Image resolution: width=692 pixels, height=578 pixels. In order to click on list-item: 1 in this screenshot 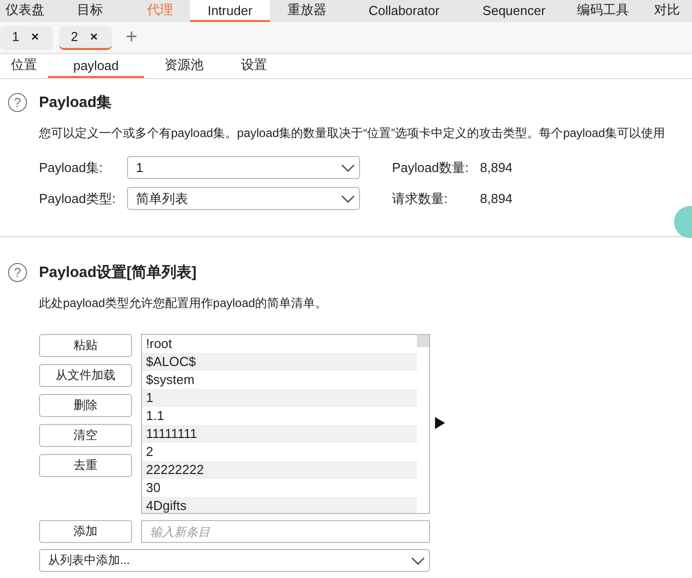, I will do `click(279, 398)`.